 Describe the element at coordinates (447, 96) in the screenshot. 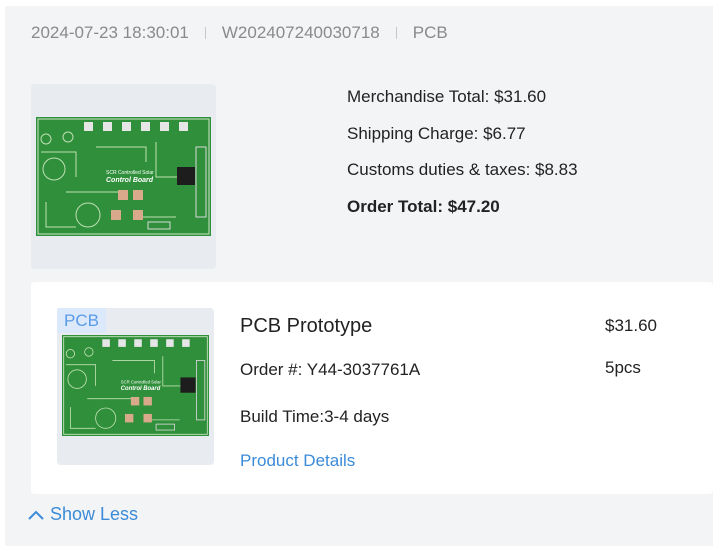

I see `merchandise-total: Merchandise Total: $31.60` at that location.